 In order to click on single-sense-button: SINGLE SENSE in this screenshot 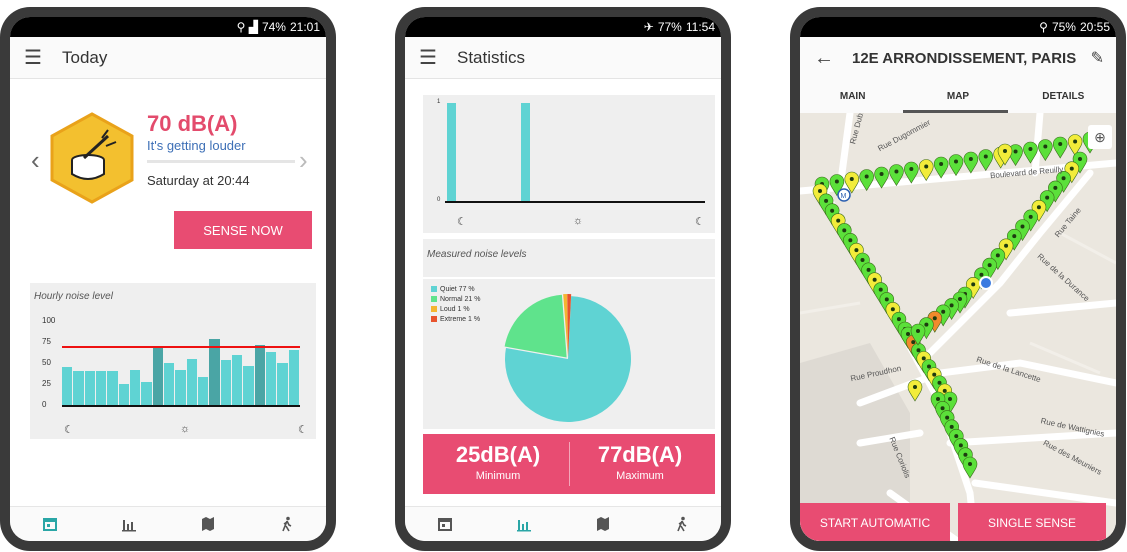, I will do `click(1032, 522)`.